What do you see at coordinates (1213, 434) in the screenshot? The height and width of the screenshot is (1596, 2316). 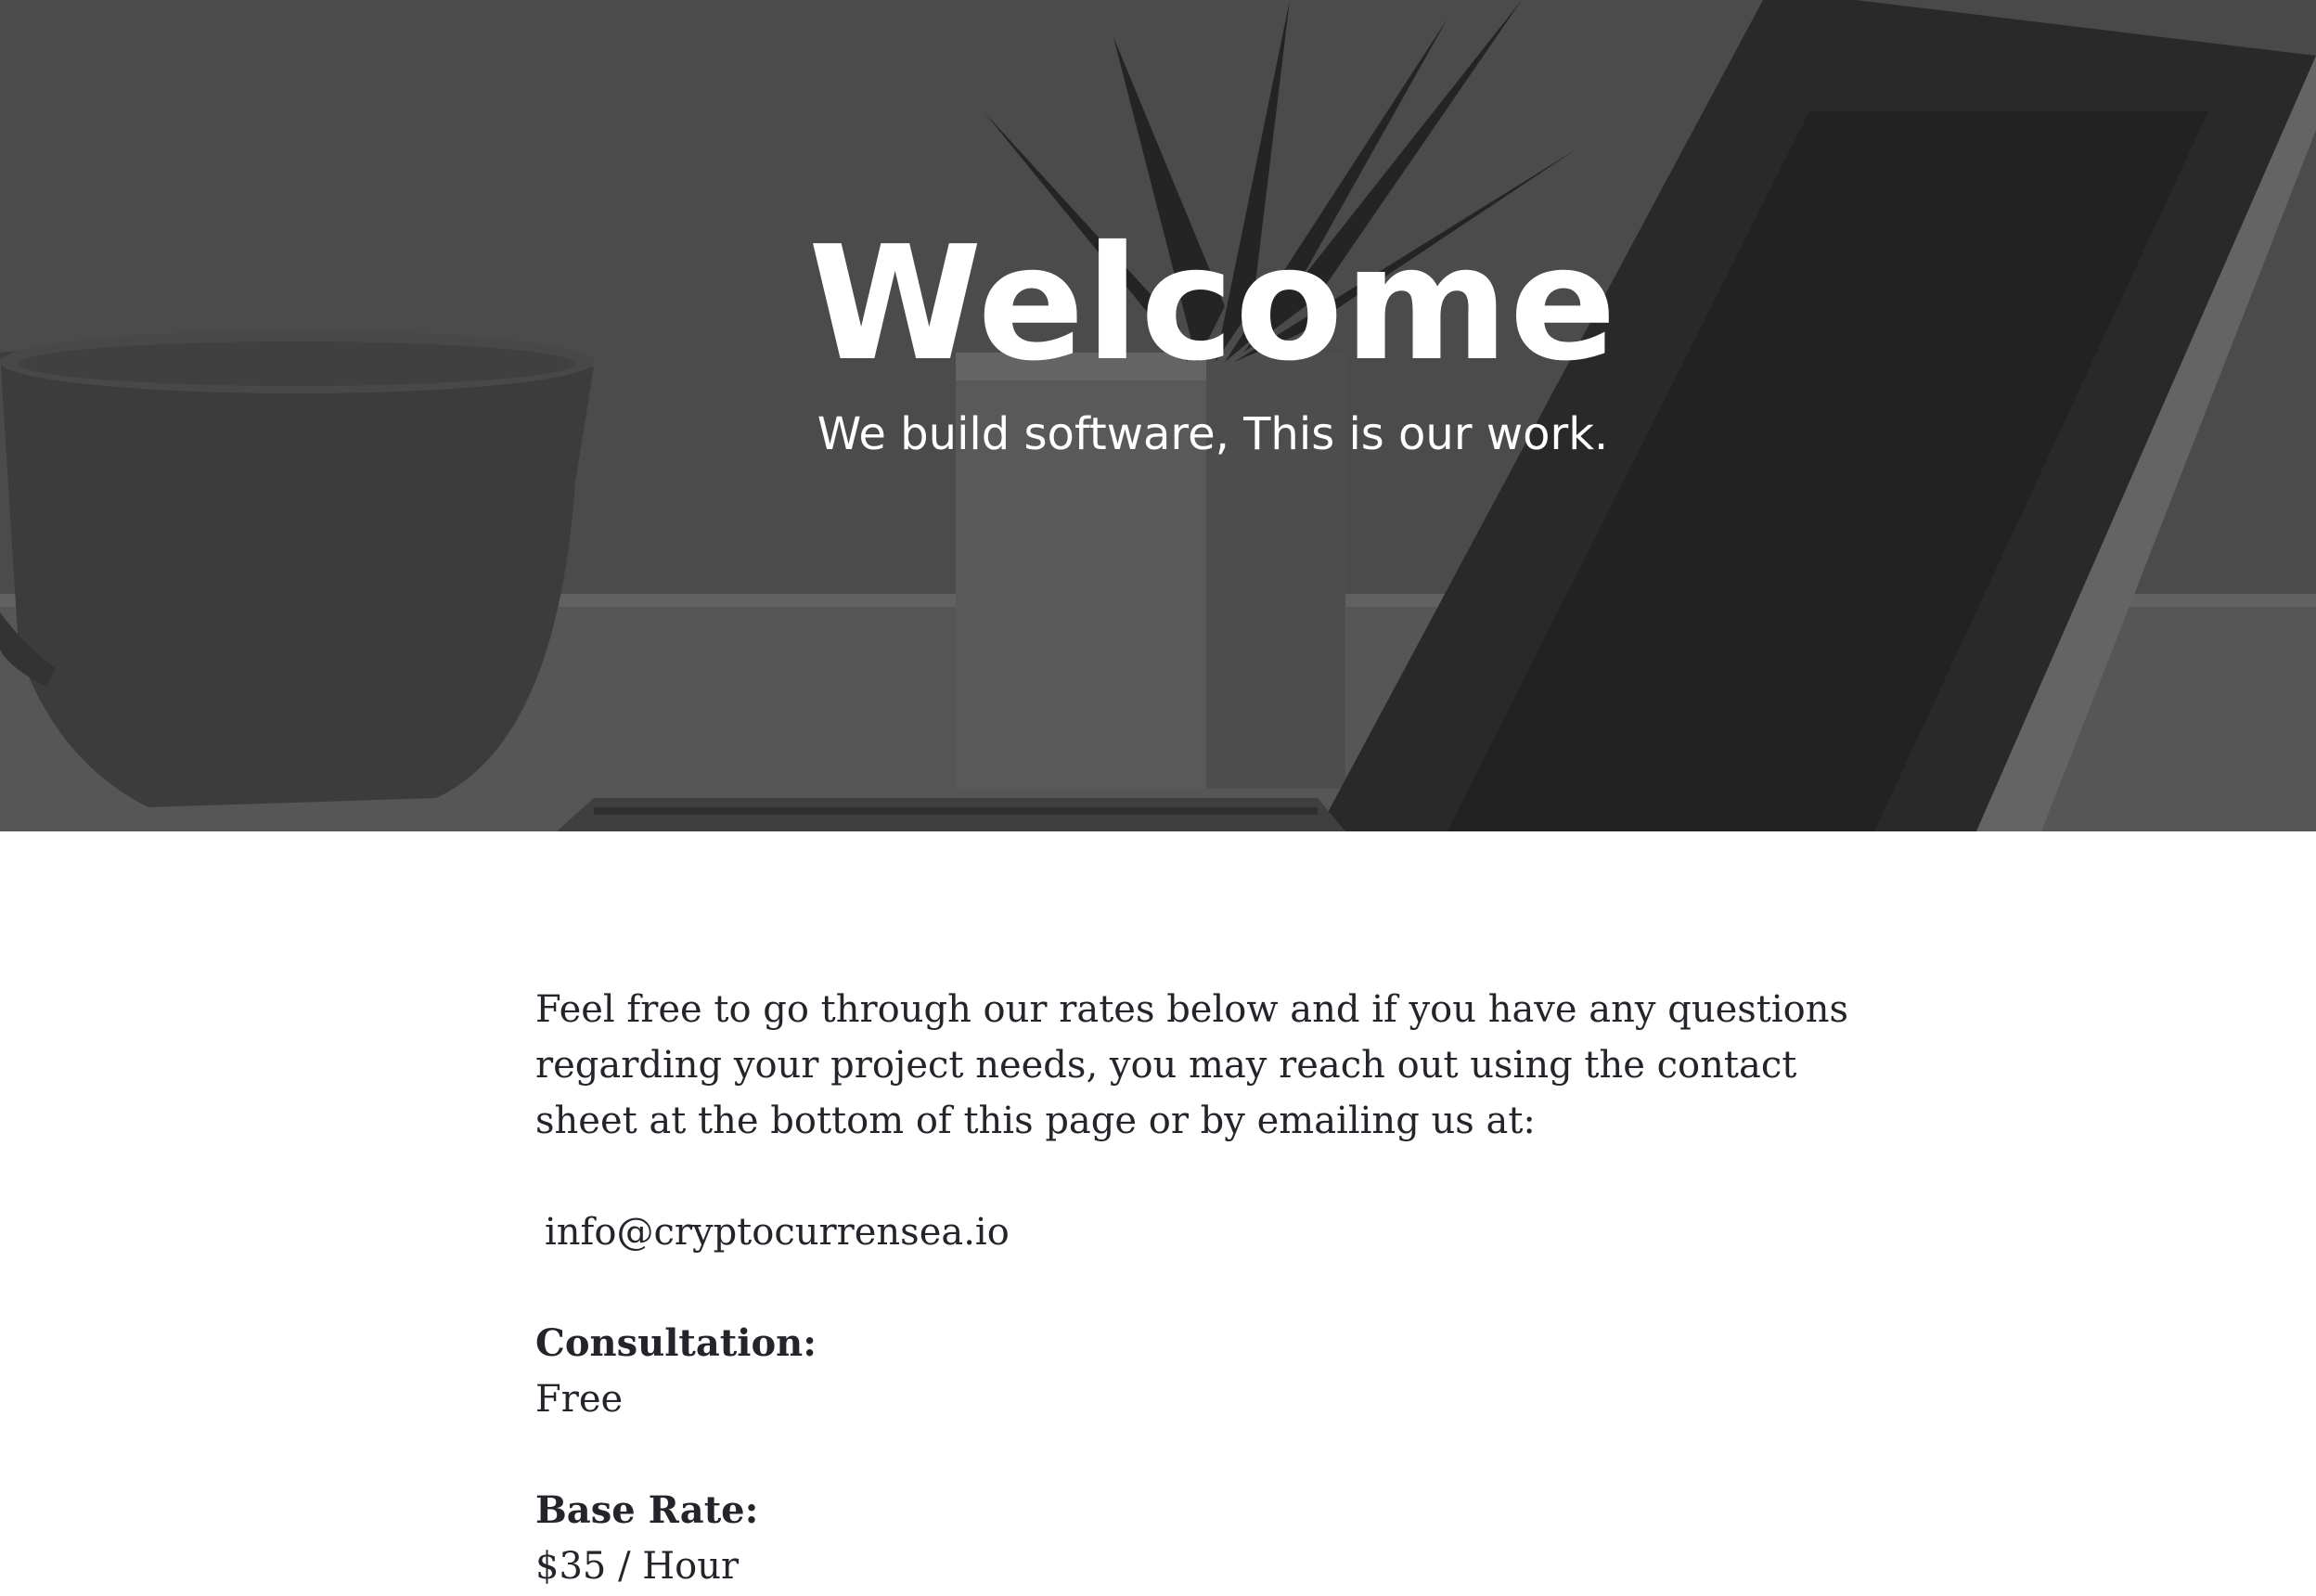 I see `hero-subtitle: We build software, This is our work.` at bounding box center [1213, 434].